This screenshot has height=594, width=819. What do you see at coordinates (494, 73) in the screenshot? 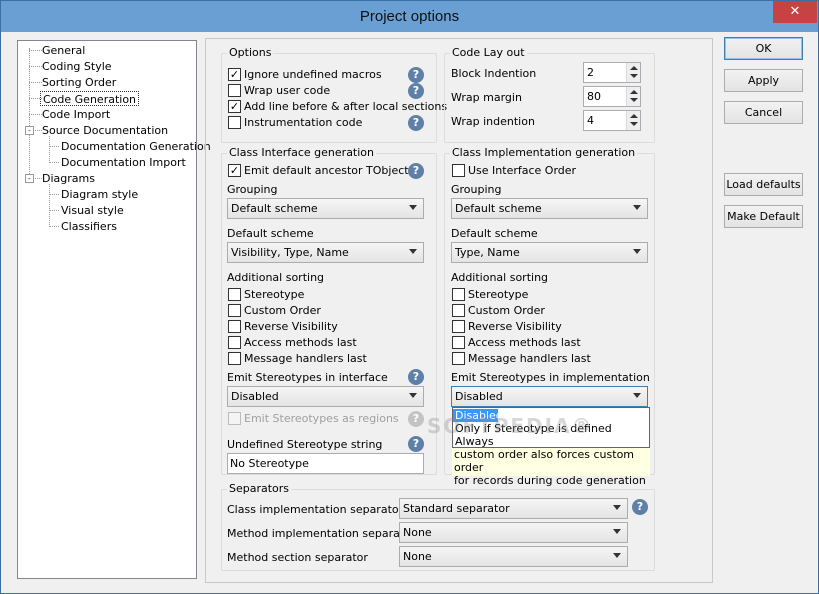
I see `block-indention-label: Block Indention` at bounding box center [494, 73].